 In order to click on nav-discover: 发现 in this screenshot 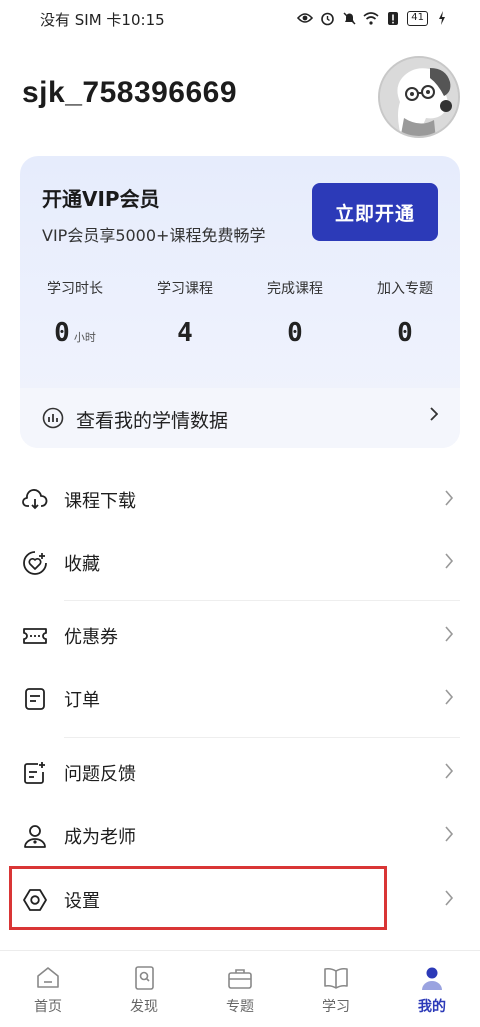, I will do `click(144, 989)`.